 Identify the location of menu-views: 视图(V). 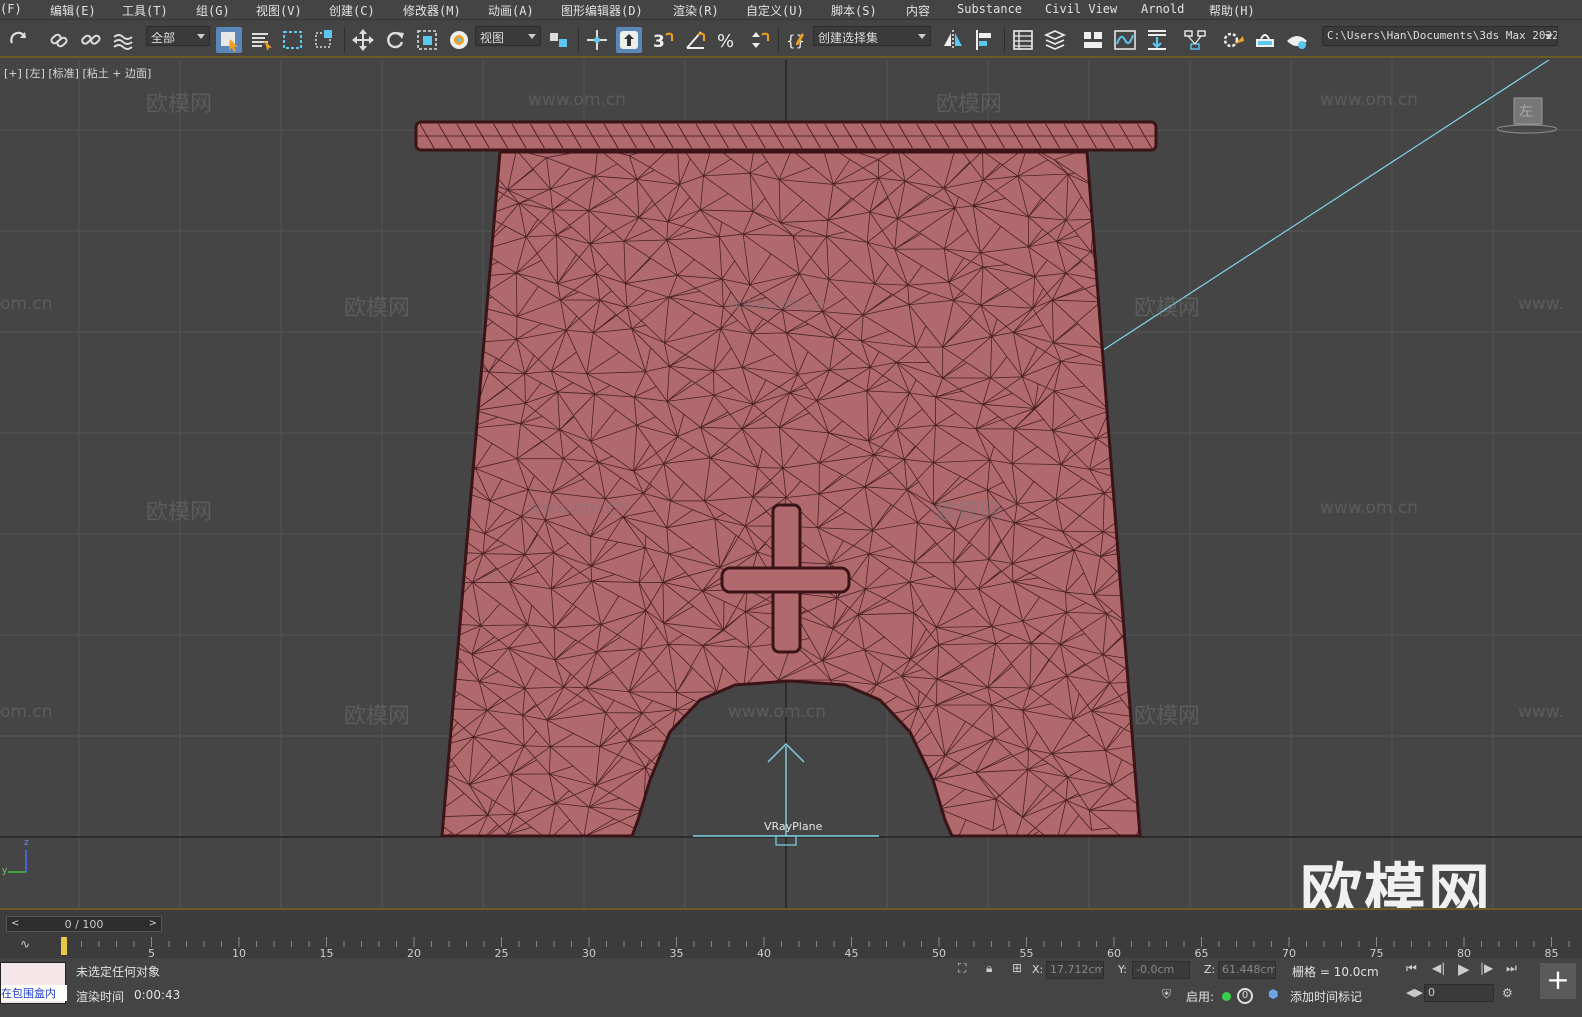
(279, 10).